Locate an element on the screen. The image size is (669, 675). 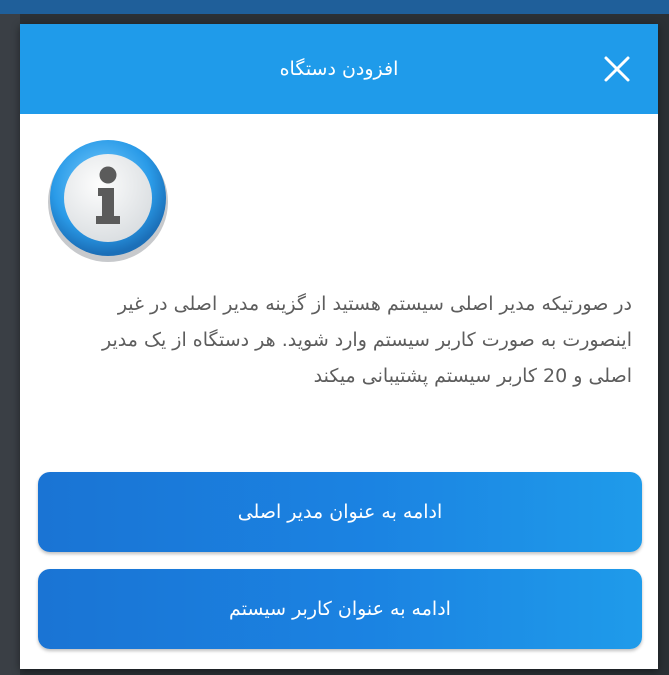
app-edge is located at coordinates (10, 344).